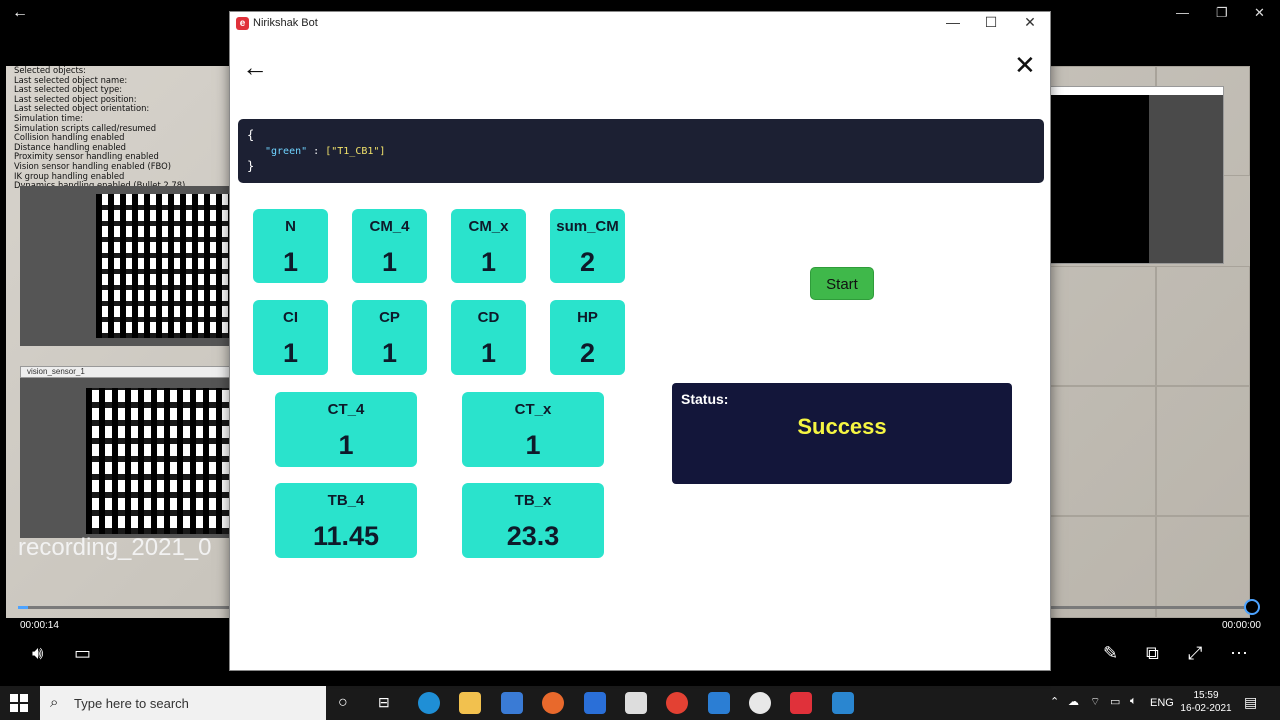 The height and width of the screenshot is (720, 1280). What do you see at coordinates (1250, 702) in the screenshot?
I see `notification-icon: ▤` at bounding box center [1250, 702].